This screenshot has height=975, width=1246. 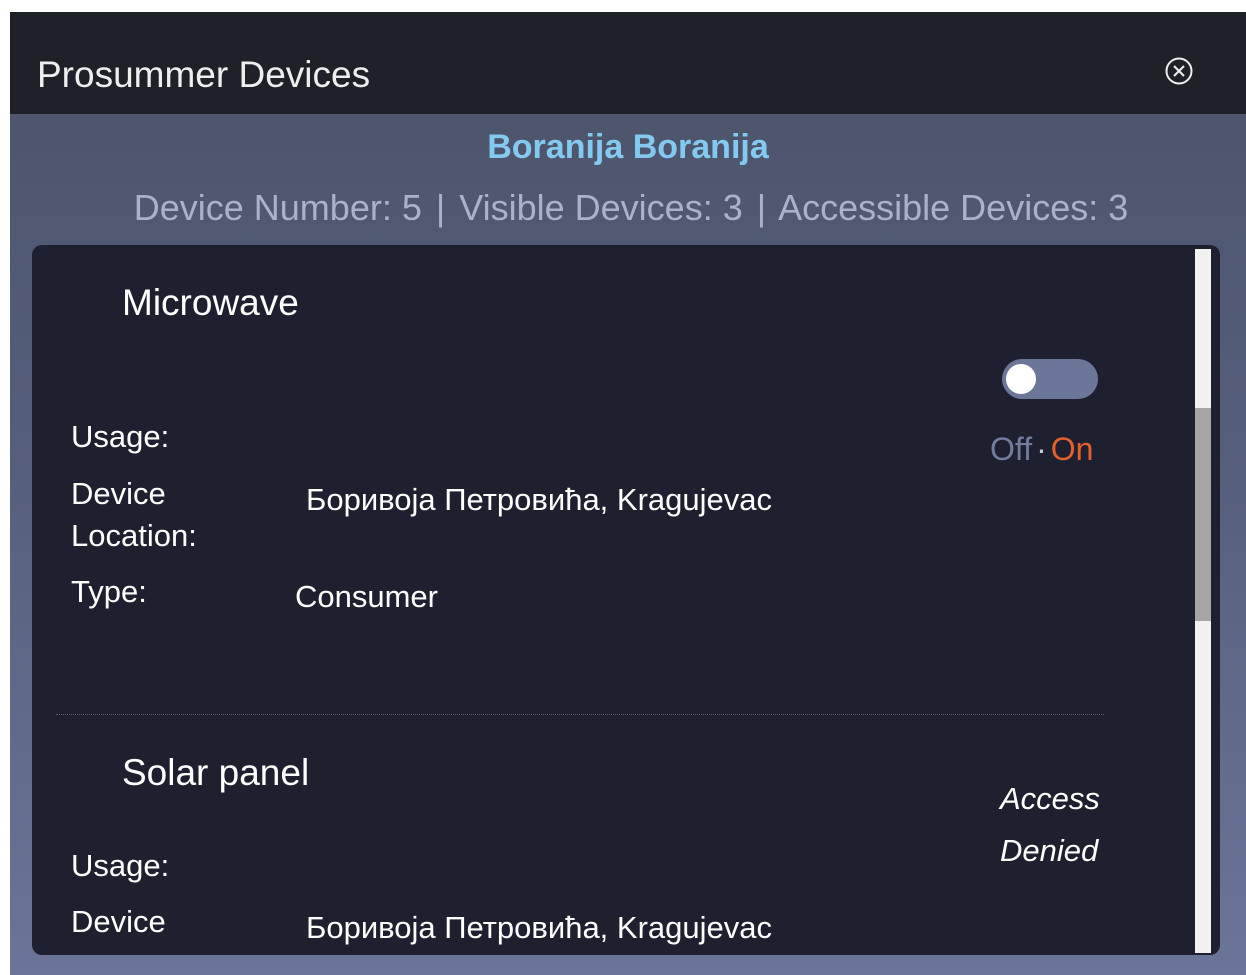 What do you see at coordinates (1049, 850) in the screenshot?
I see `access-denied-line2: Denied` at bounding box center [1049, 850].